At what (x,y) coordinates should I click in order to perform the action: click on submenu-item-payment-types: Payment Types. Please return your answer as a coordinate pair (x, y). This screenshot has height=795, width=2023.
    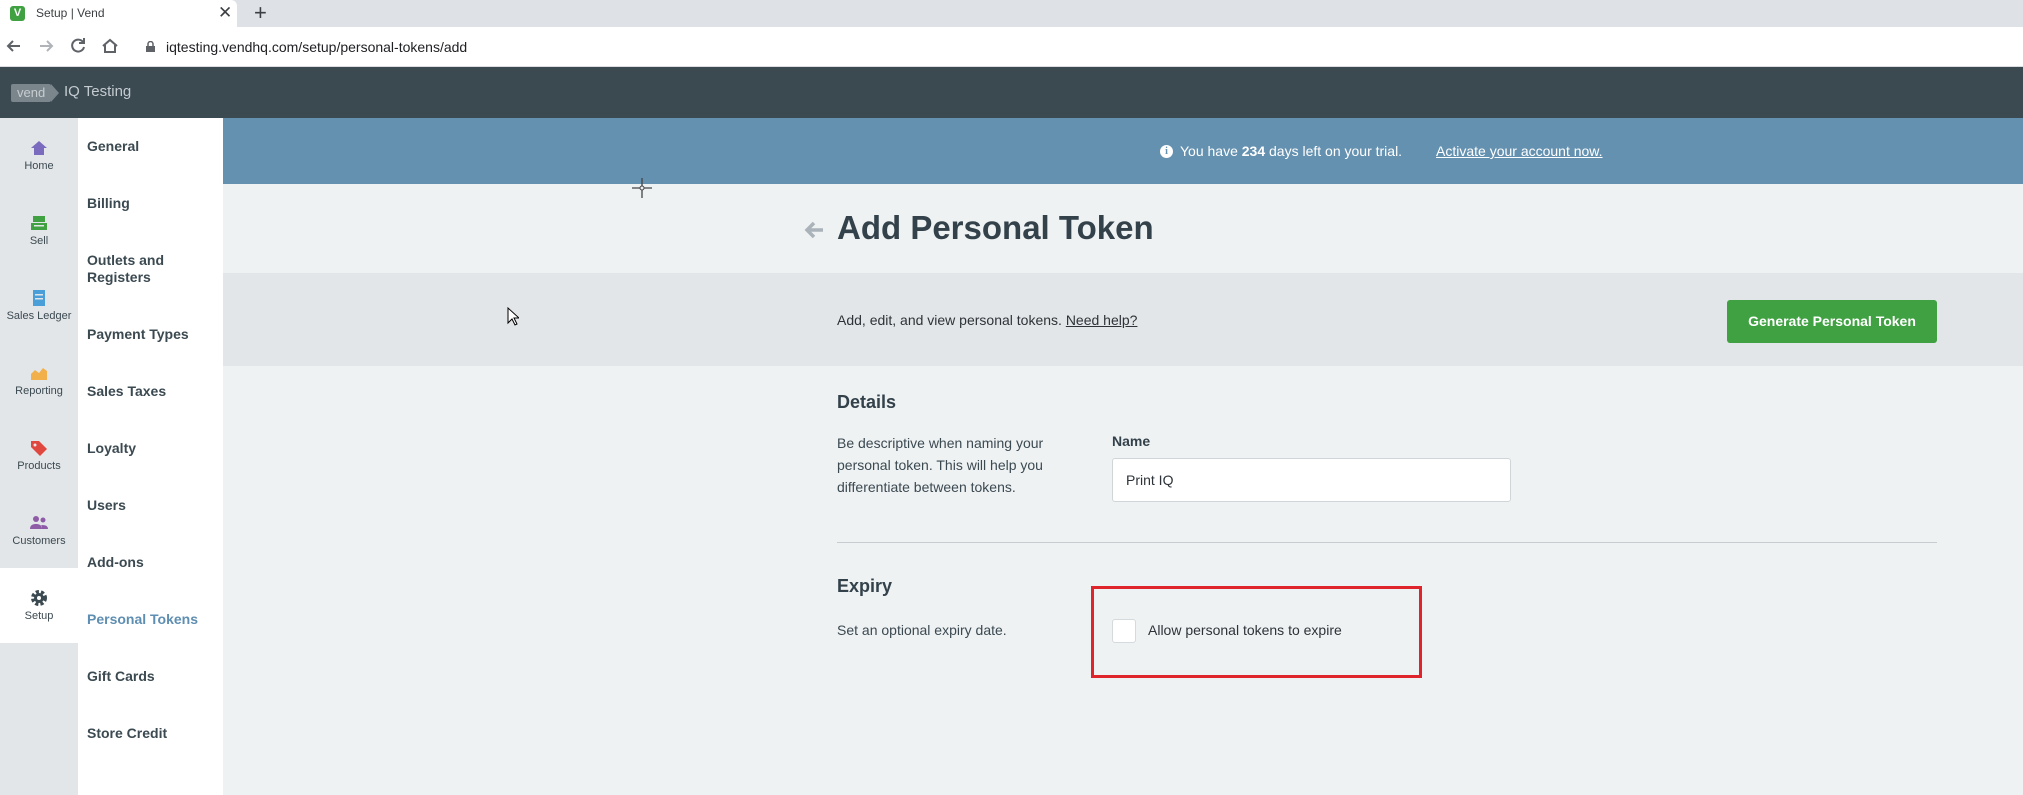
    Looking at the image, I should click on (152, 334).